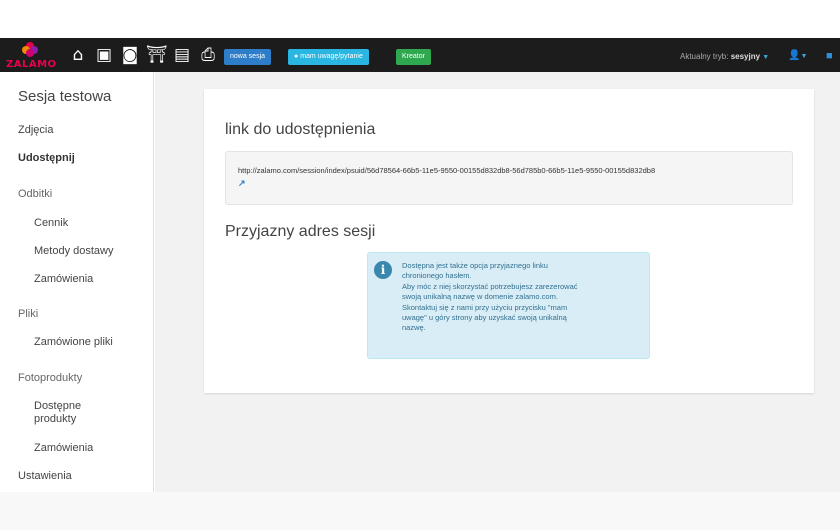  Describe the element at coordinates (300, 129) in the screenshot. I see `link-heading: link do udostępnienia` at that location.